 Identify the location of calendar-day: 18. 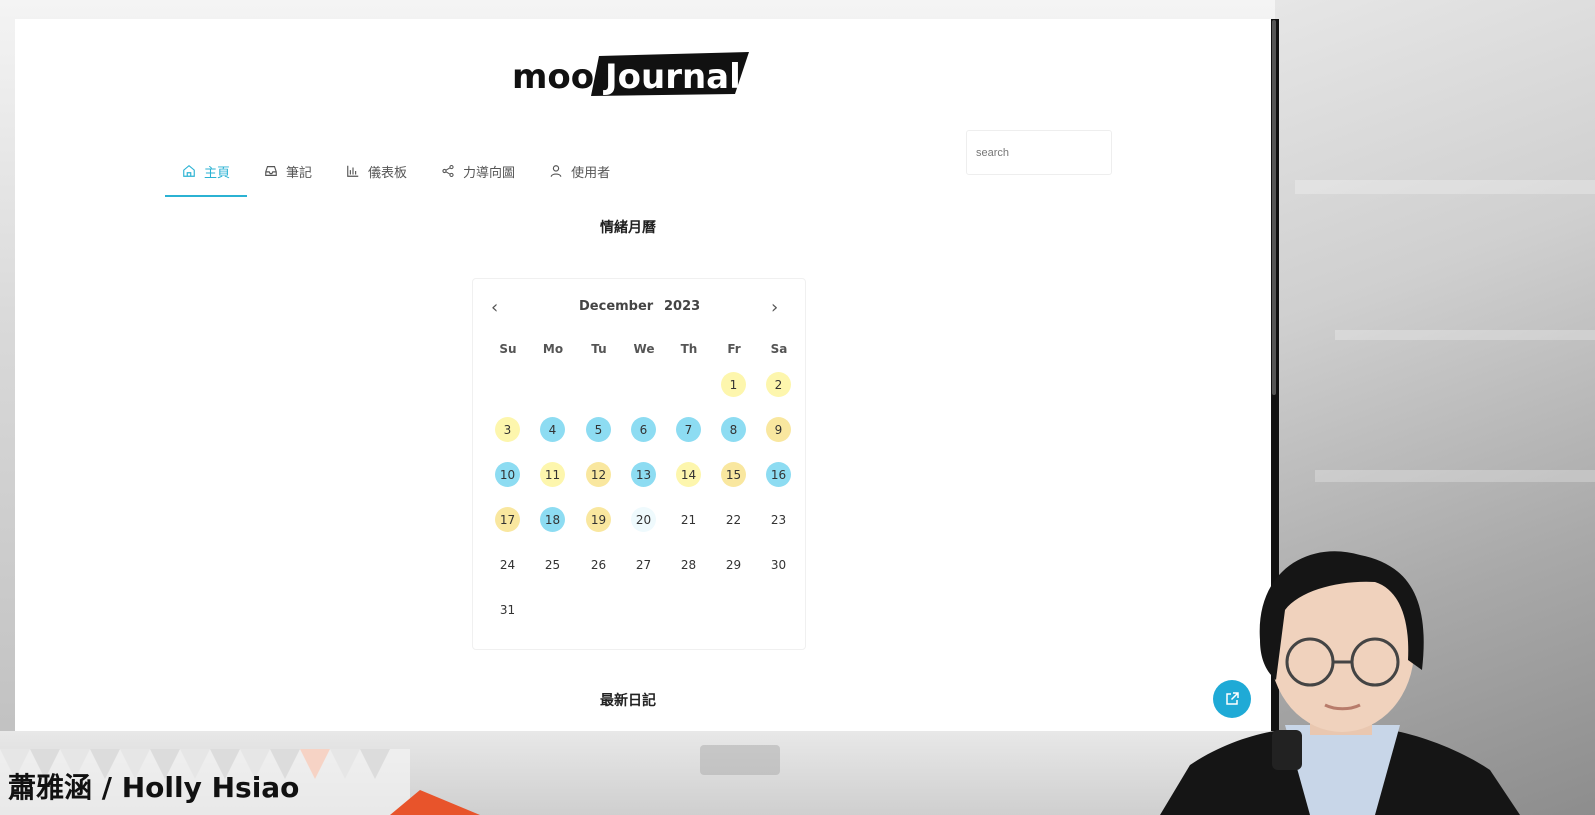
(552, 519).